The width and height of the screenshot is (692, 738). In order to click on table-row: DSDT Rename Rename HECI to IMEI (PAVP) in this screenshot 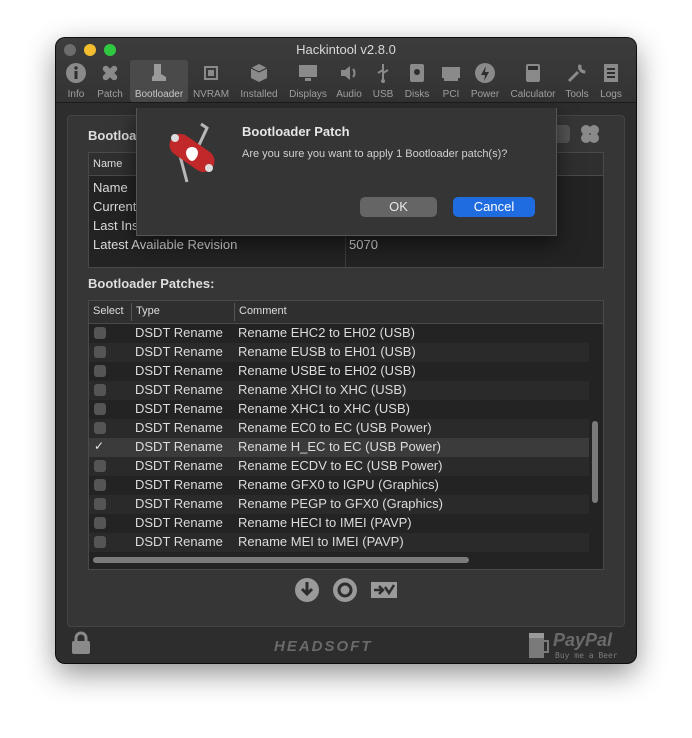, I will do `click(339, 523)`.